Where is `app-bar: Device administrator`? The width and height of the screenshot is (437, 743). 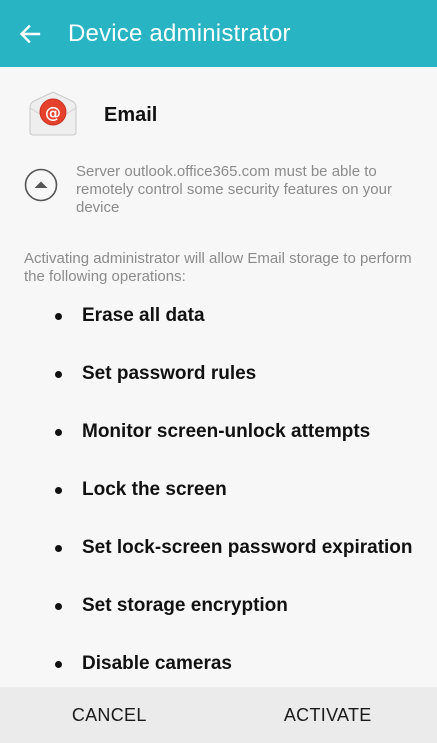
app-bar: Device administrator is located at coordinates (218, 33).